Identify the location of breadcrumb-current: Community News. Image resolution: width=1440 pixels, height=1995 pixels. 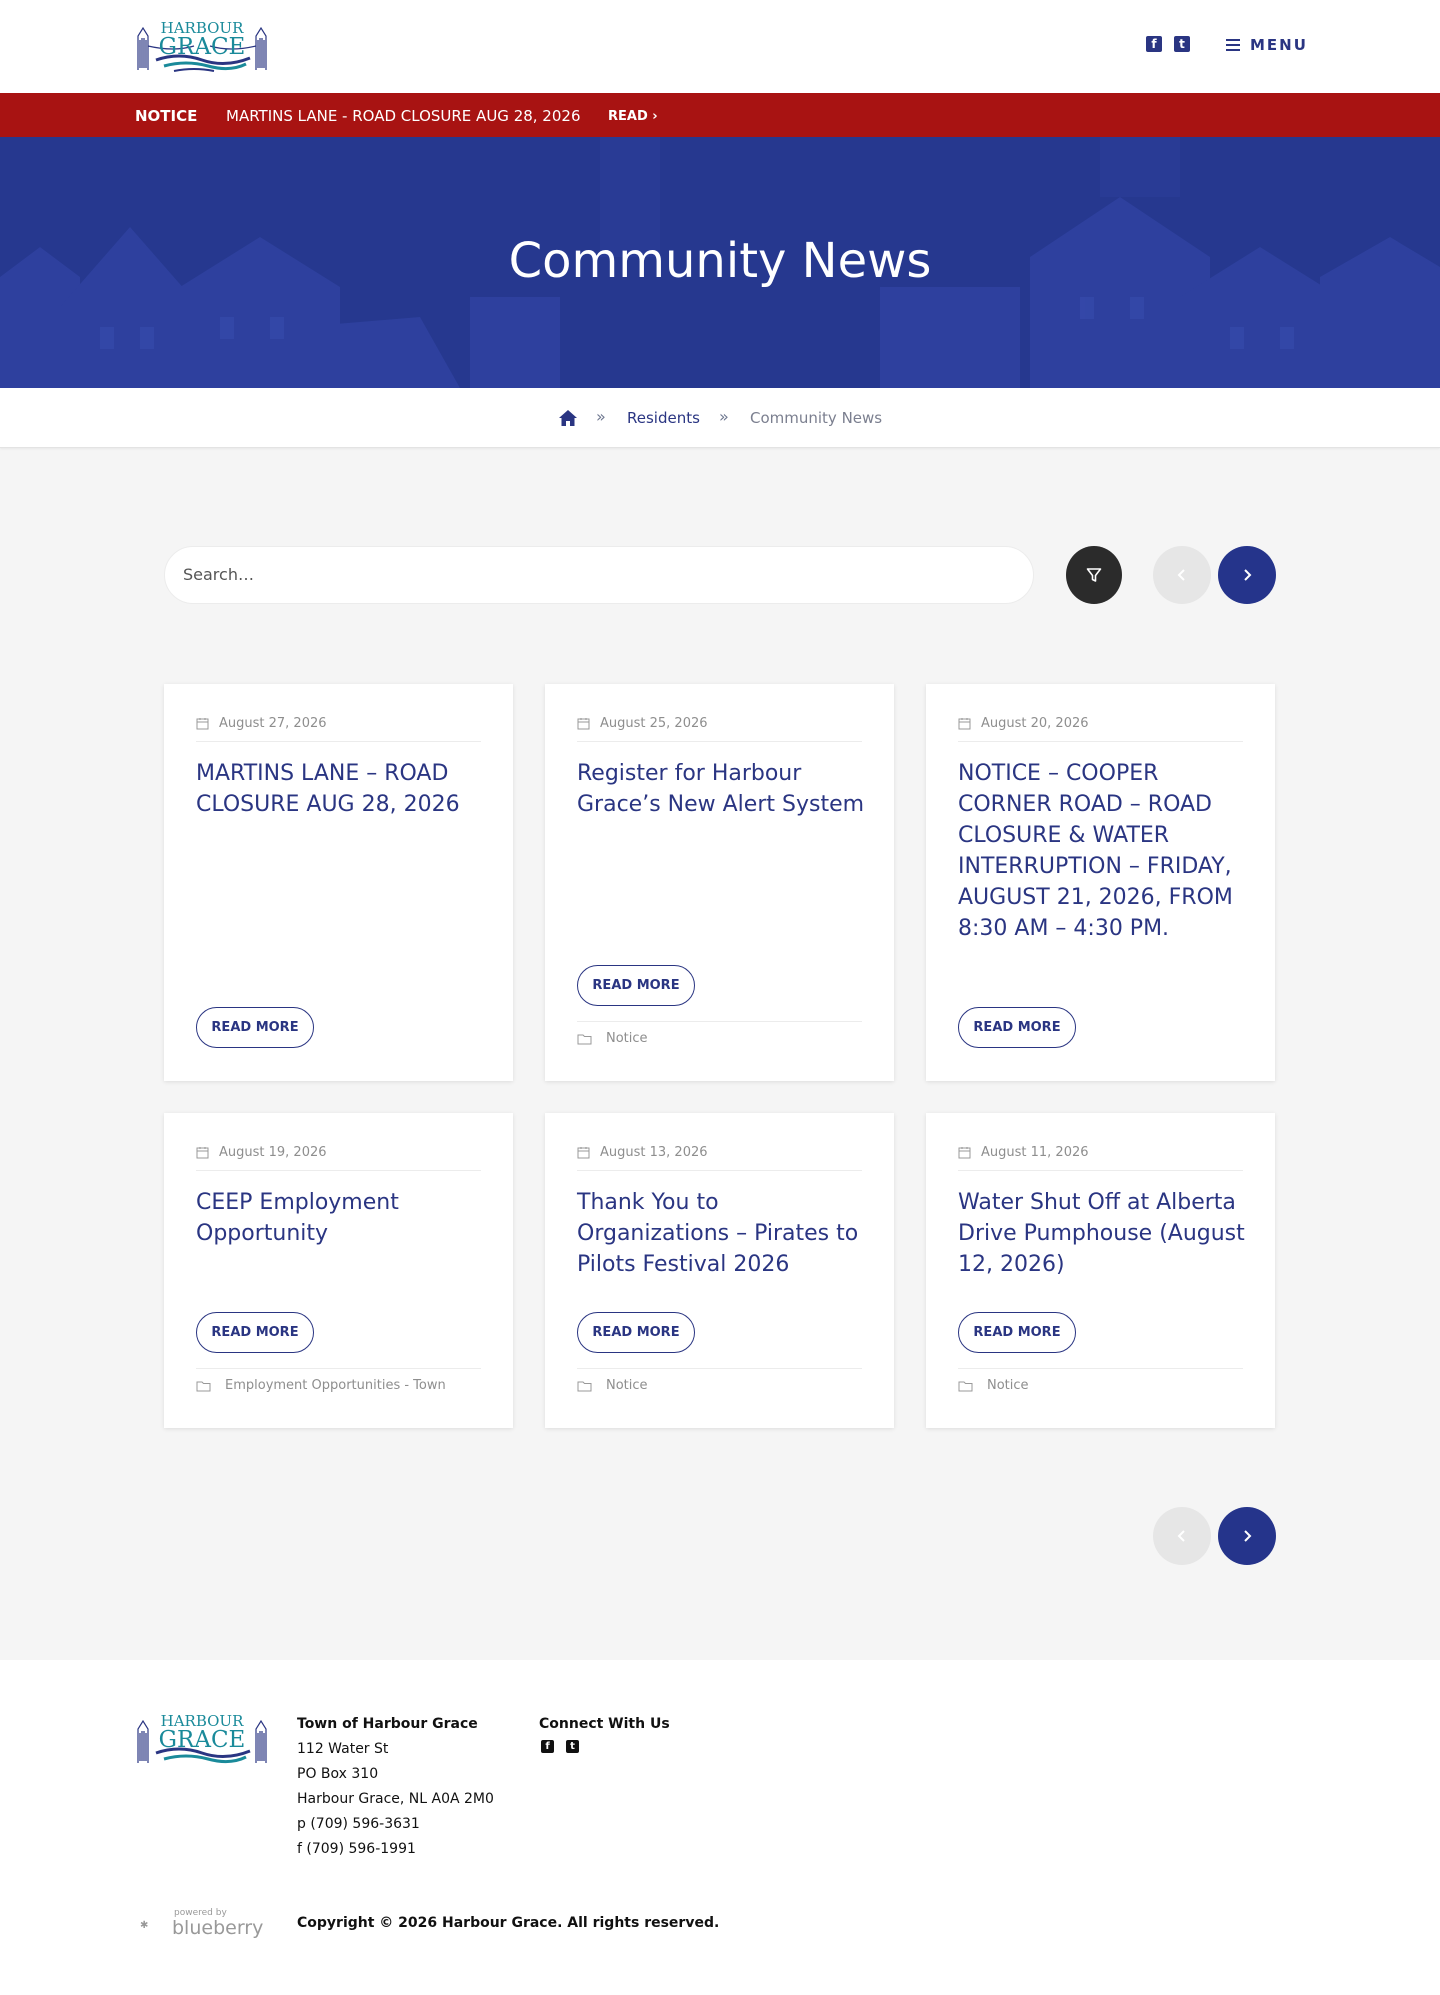
(816, 418).